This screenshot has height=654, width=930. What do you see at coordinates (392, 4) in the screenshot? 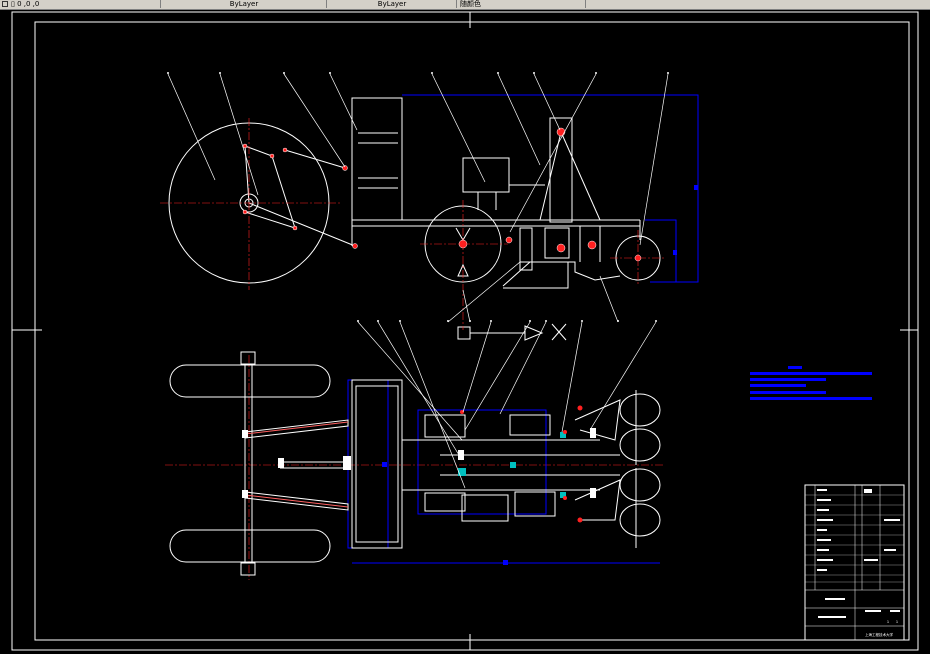
I see `linetype-dropdown: ByLayer` at bounding box center [392, 4].